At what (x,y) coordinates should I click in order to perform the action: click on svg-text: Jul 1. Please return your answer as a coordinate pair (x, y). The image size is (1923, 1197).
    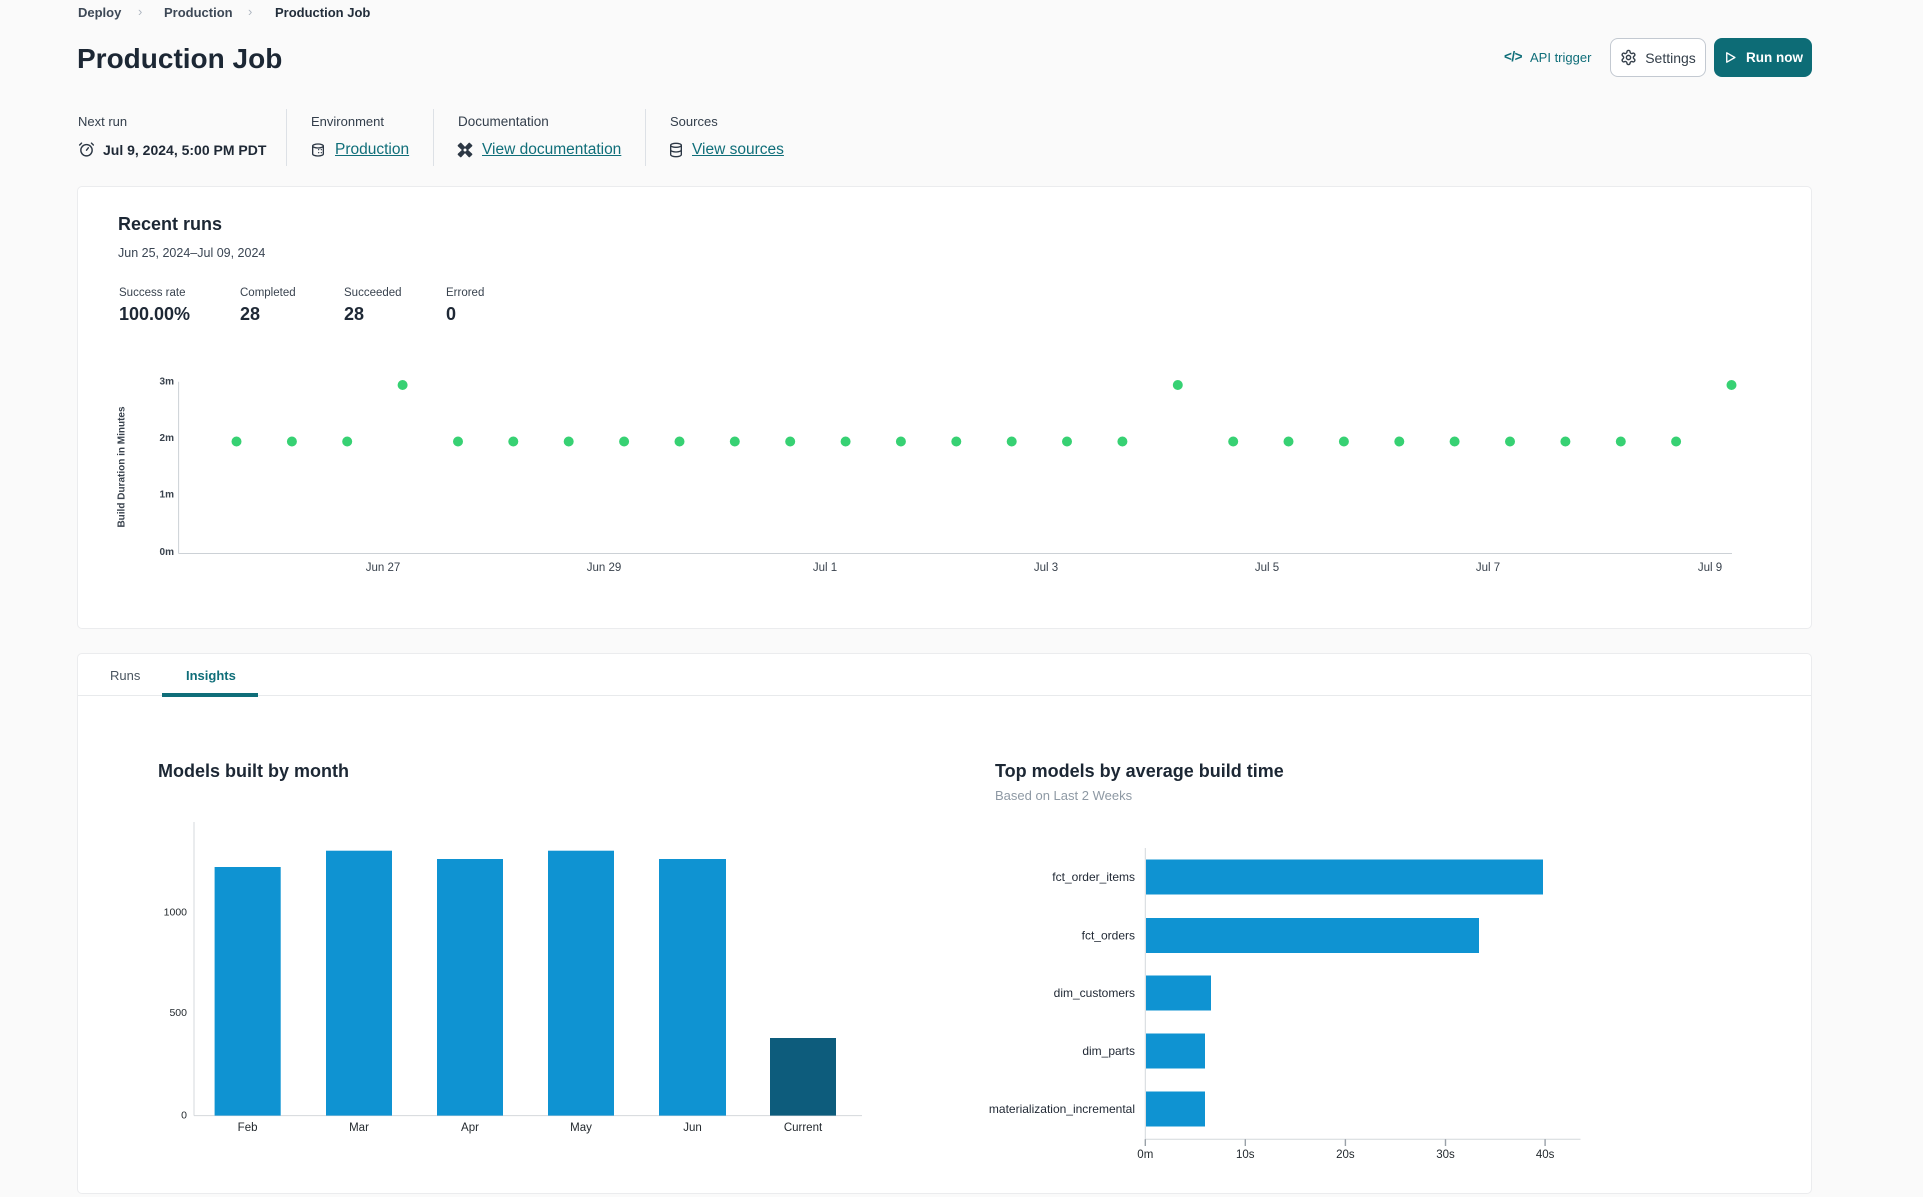
    Looking at the image, I should click on (825, 568).